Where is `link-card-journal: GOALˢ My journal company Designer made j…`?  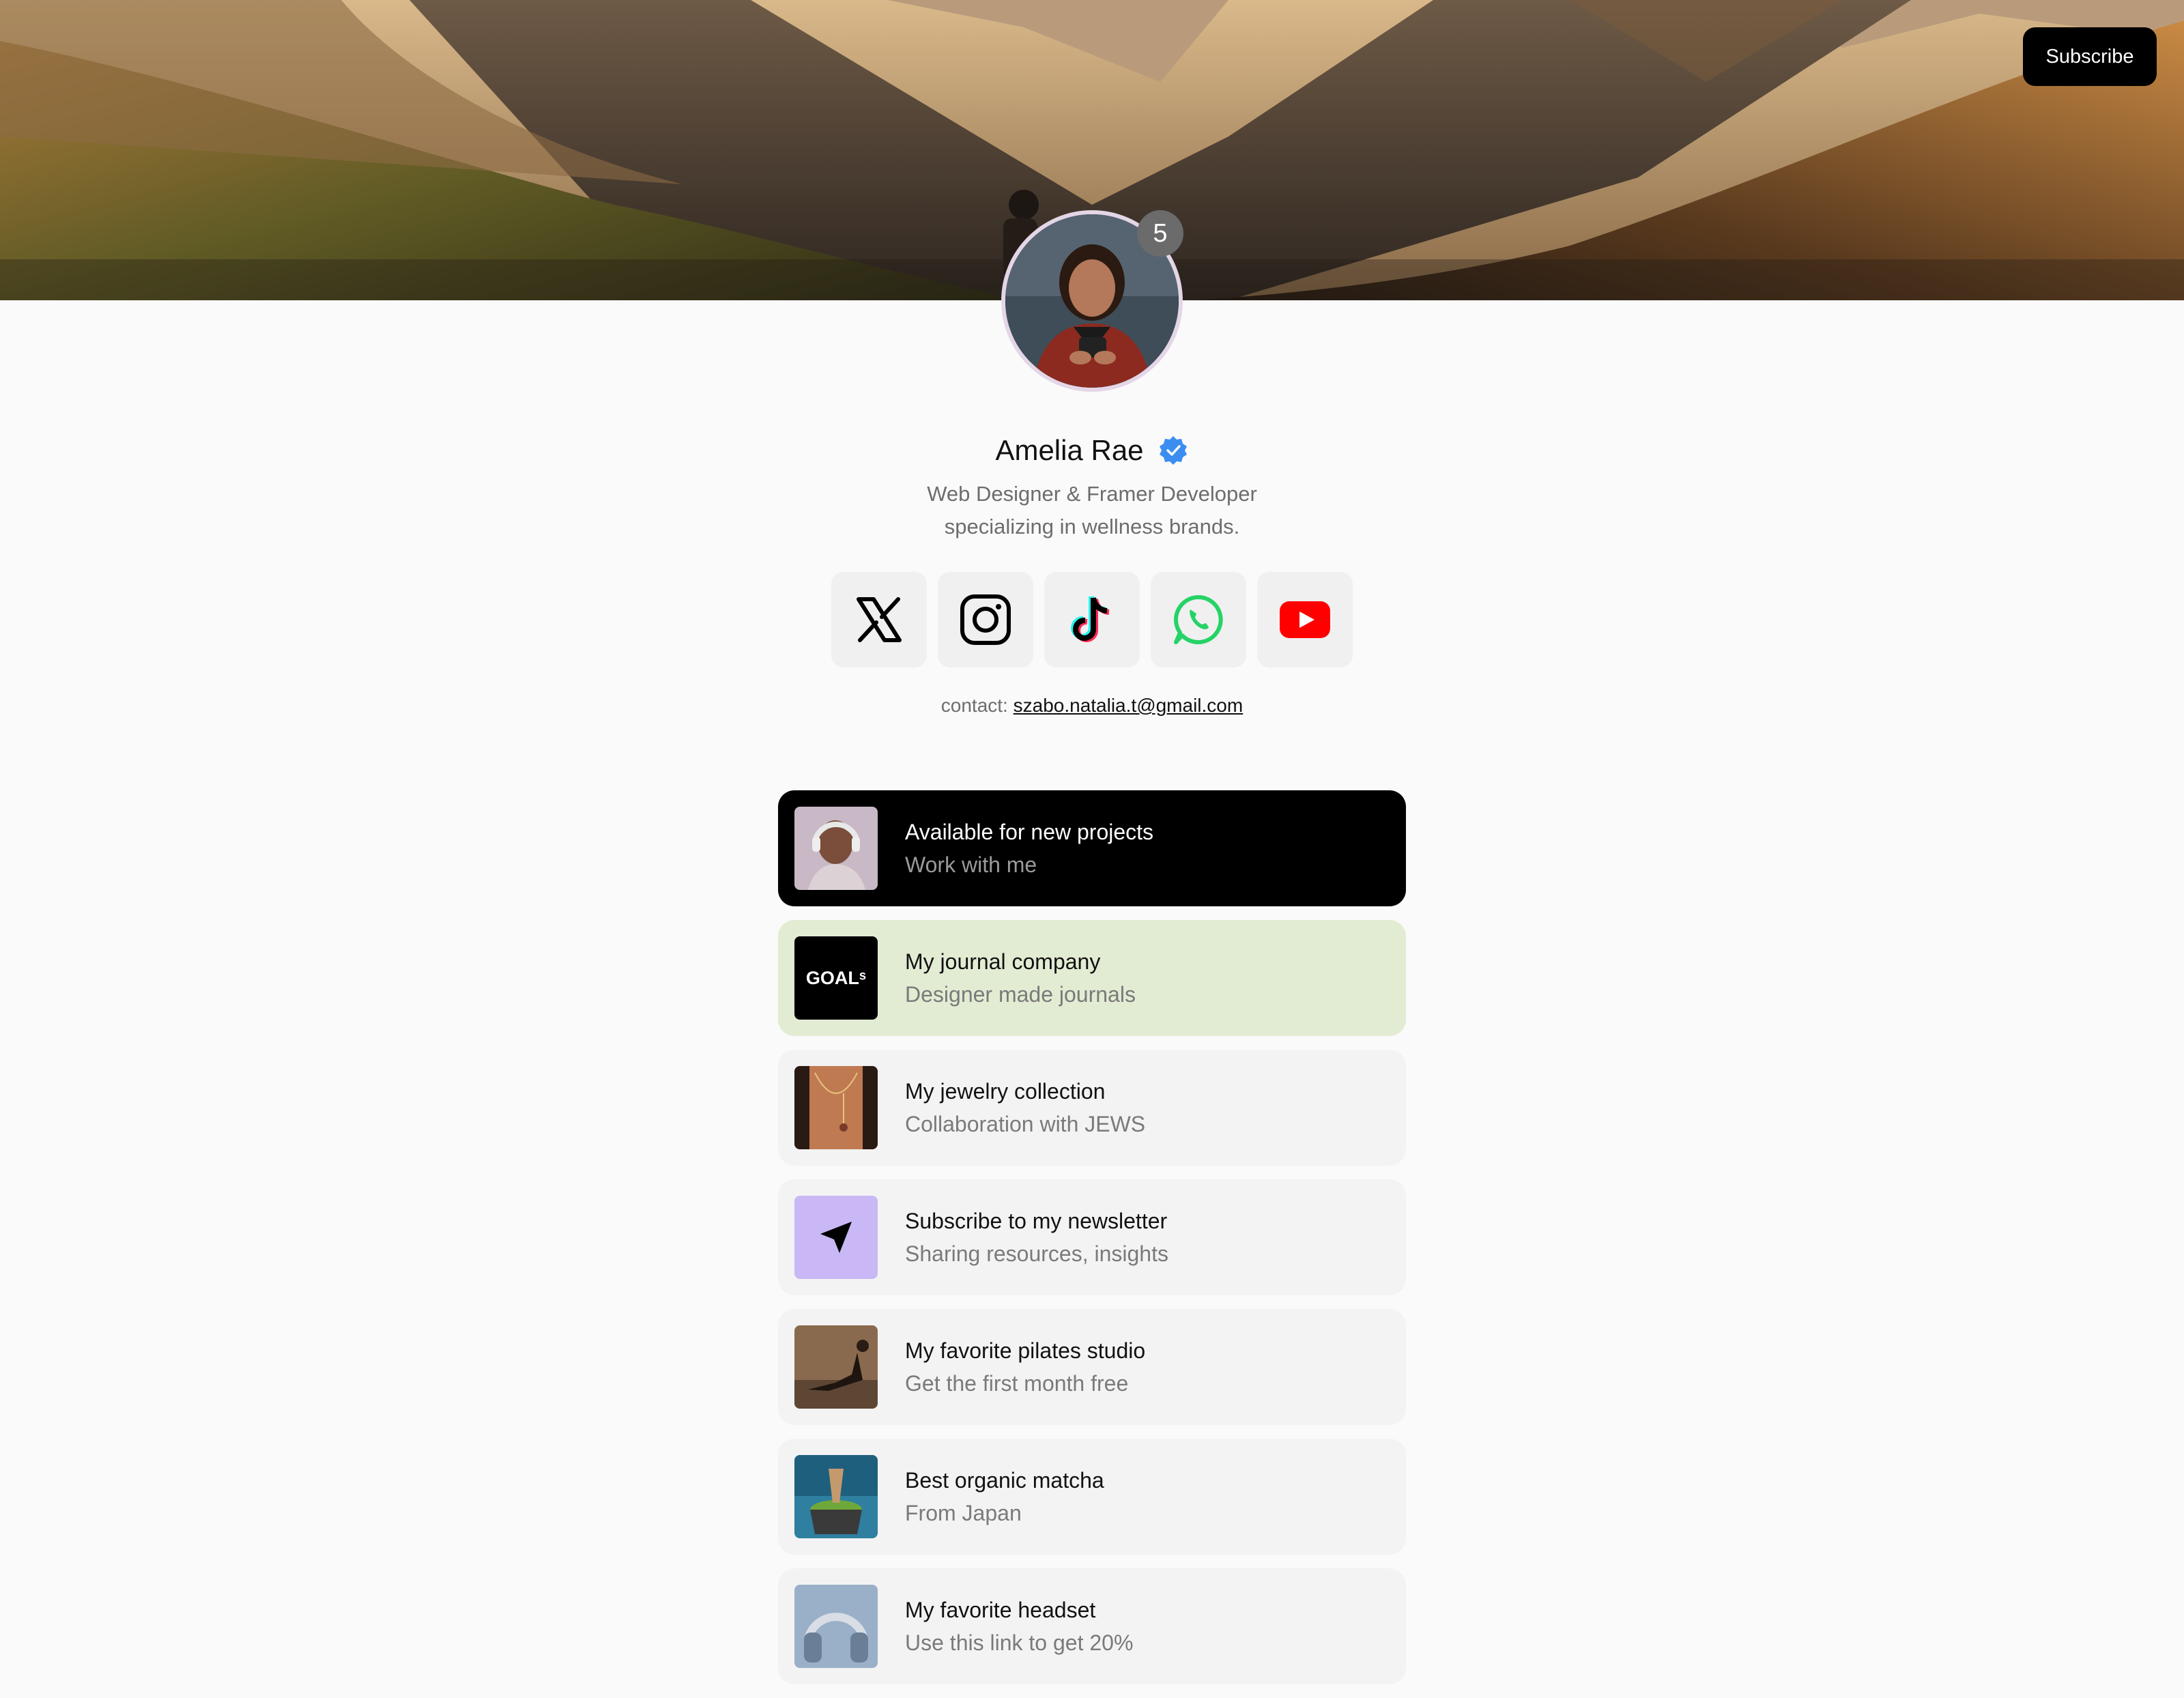
link-card-journal: GOALˢ My journal company Designer made j… is located at coordinates (1092, 978).